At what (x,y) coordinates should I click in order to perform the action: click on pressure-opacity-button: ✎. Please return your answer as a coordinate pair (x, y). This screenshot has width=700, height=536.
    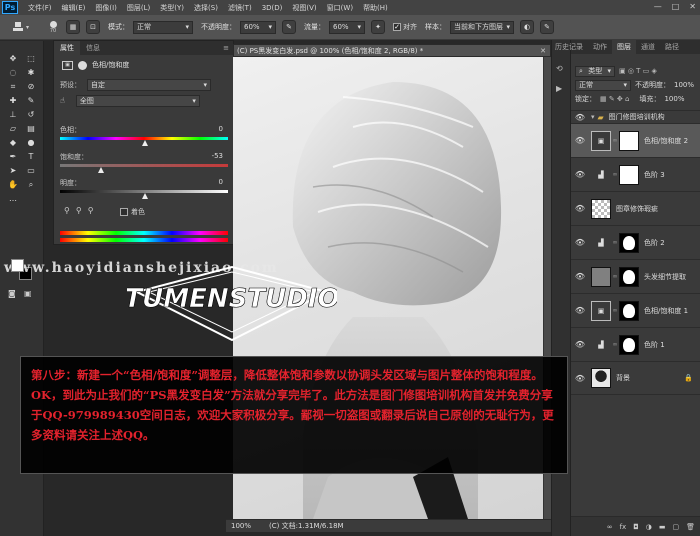
    Looking at the image, I should click on (289, 27).